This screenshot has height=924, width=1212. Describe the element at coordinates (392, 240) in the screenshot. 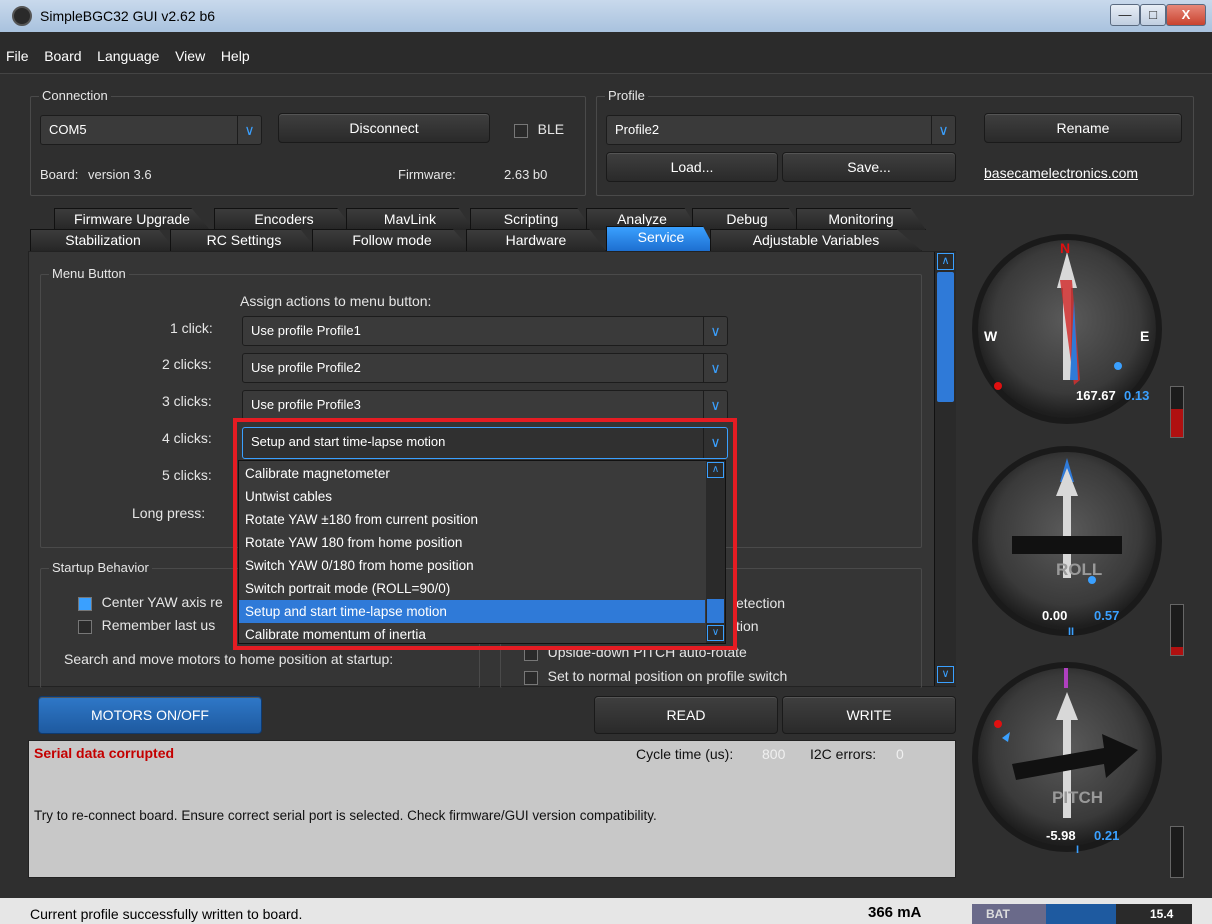

I see `tab-follow-mode: Follow mode` at that location.